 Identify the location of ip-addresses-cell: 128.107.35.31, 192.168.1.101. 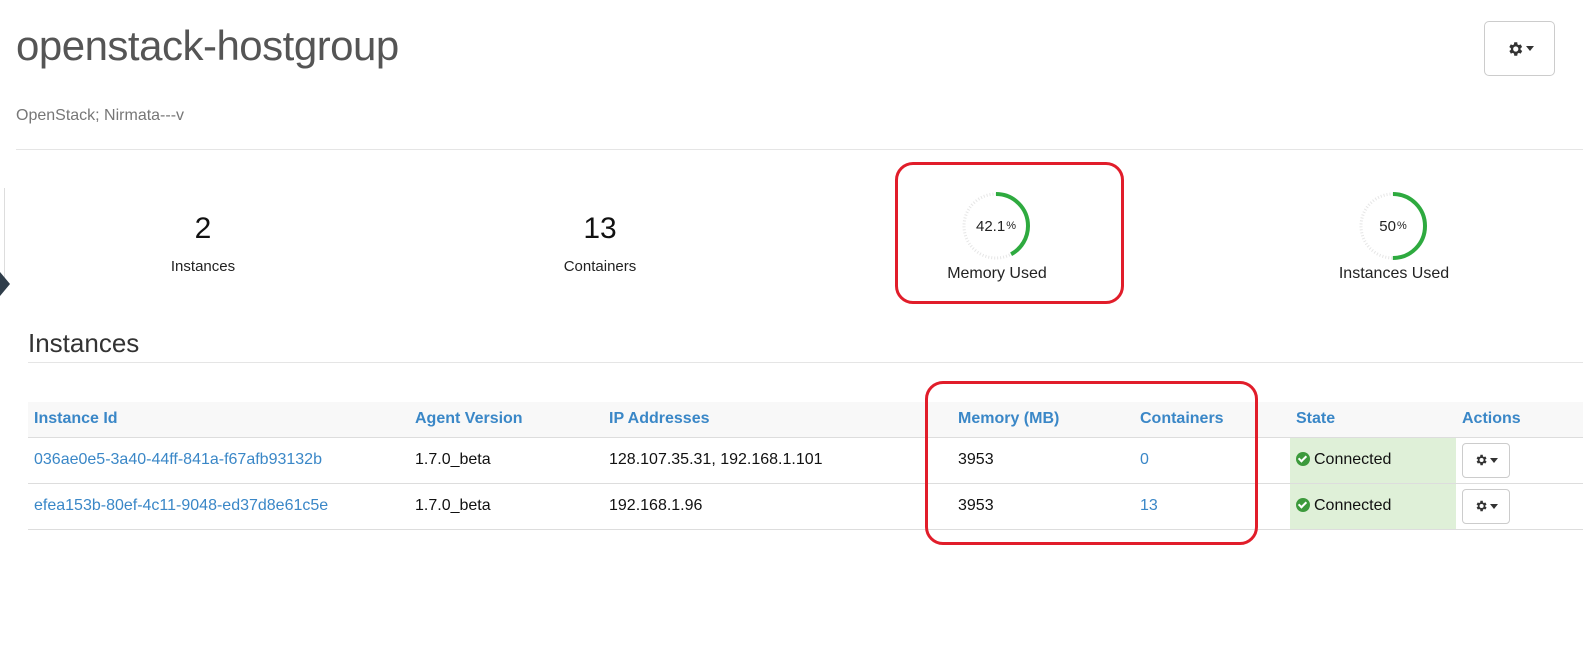
(777, 460).